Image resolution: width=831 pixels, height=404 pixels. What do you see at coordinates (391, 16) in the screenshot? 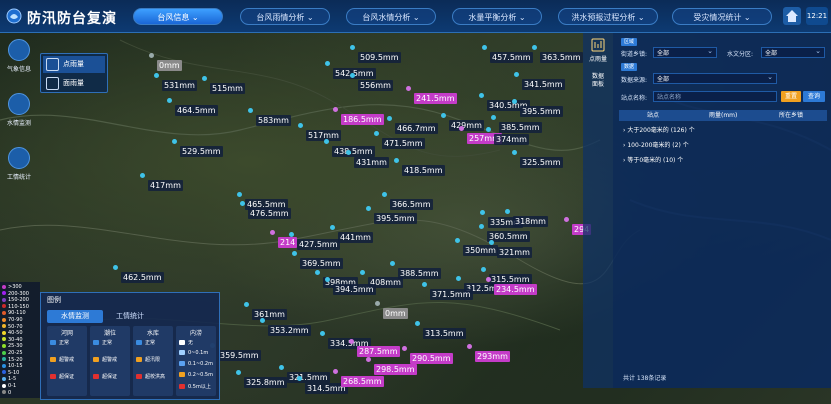
I see `tab-typhoon-water: 台风水情分析 ⌄` at bounding box center [391, 16].